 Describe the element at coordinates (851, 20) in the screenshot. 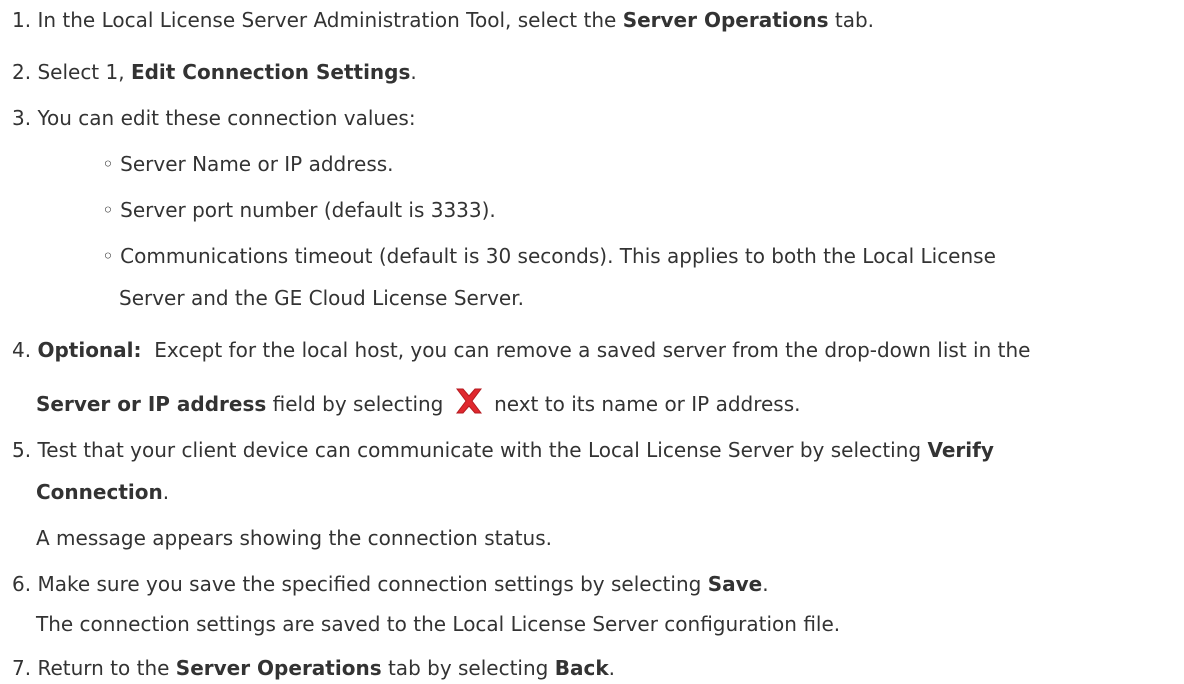

I see `step-text: tab.` at that location.